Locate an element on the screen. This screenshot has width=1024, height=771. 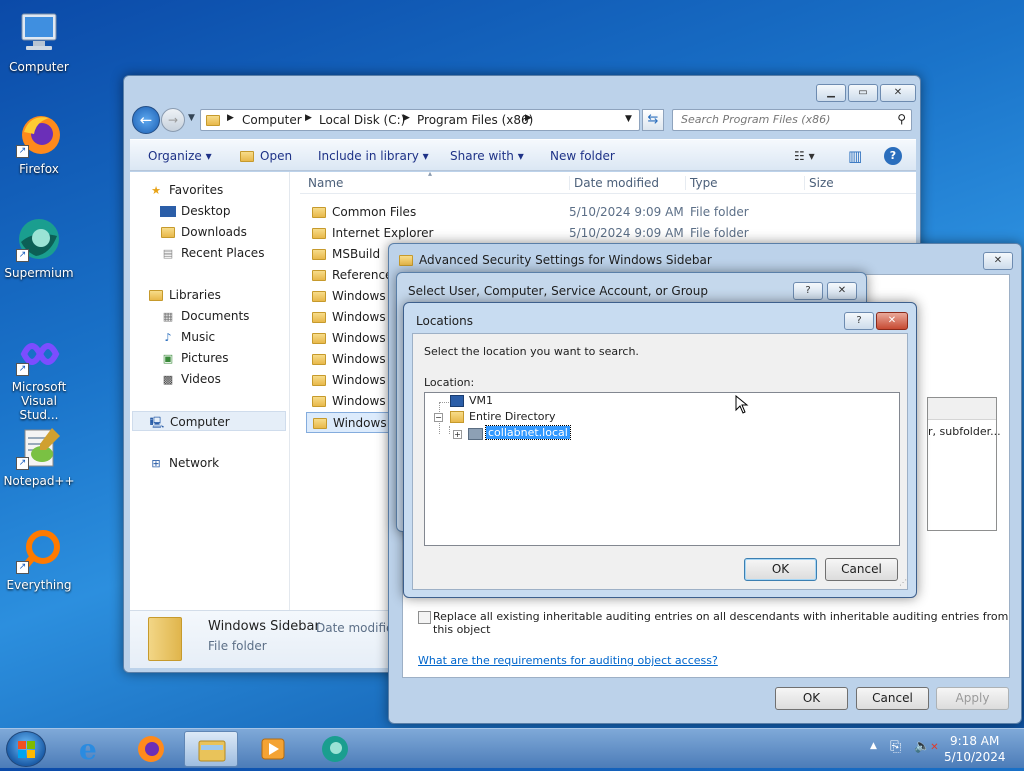
documents-icon: ▦ is located at coordinates (168, 316).